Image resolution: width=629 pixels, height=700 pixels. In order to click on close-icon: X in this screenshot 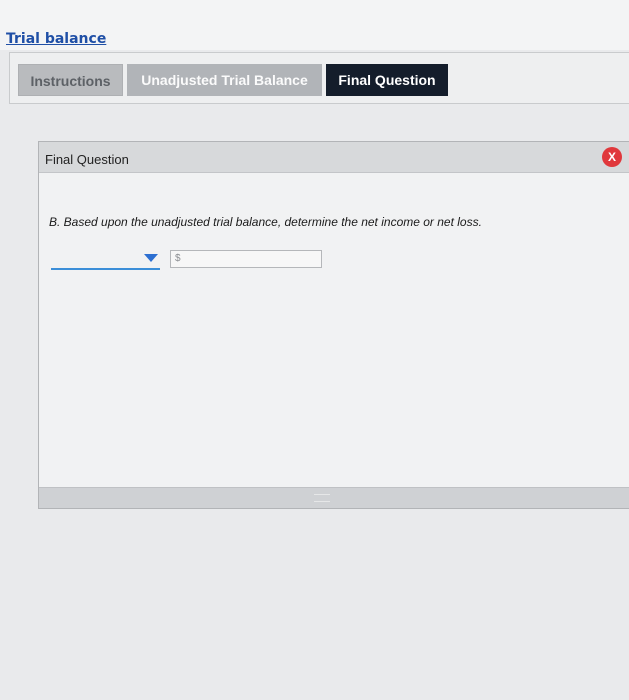, I will do `click(612, 157)`.